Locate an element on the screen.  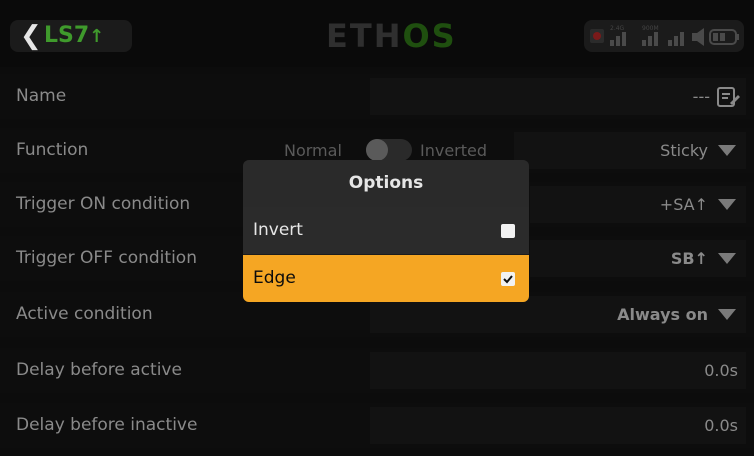
status-icons: 2.4G 900M is located at coordinates (664, 35).